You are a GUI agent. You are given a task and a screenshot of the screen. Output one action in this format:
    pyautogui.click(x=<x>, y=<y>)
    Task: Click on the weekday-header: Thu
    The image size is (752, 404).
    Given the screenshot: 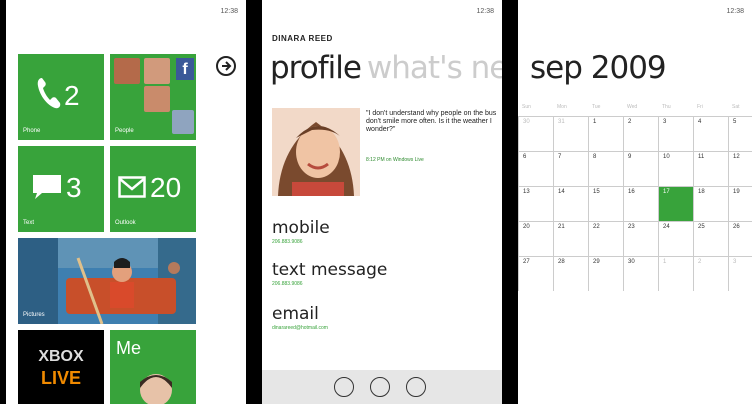 What is the action you would take?
    pyautogui.click(x=666, y=107)
    